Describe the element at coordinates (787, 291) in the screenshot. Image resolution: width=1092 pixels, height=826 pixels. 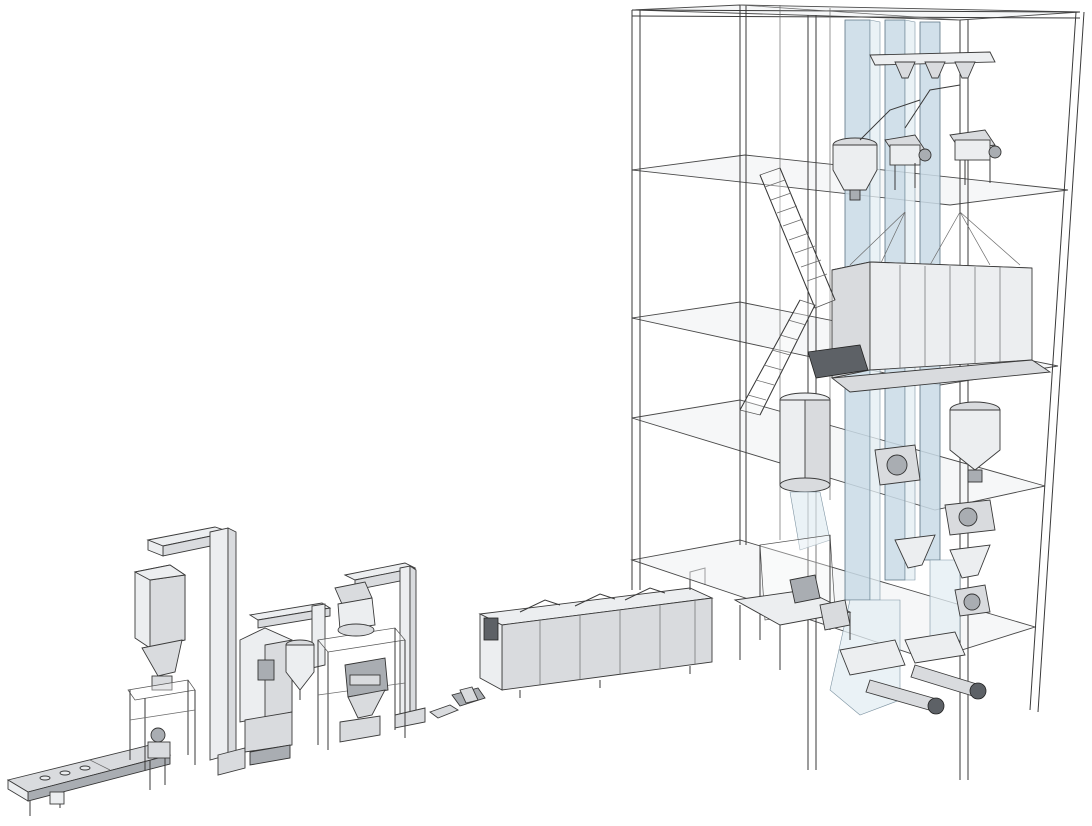
I see `staircase` at that location.